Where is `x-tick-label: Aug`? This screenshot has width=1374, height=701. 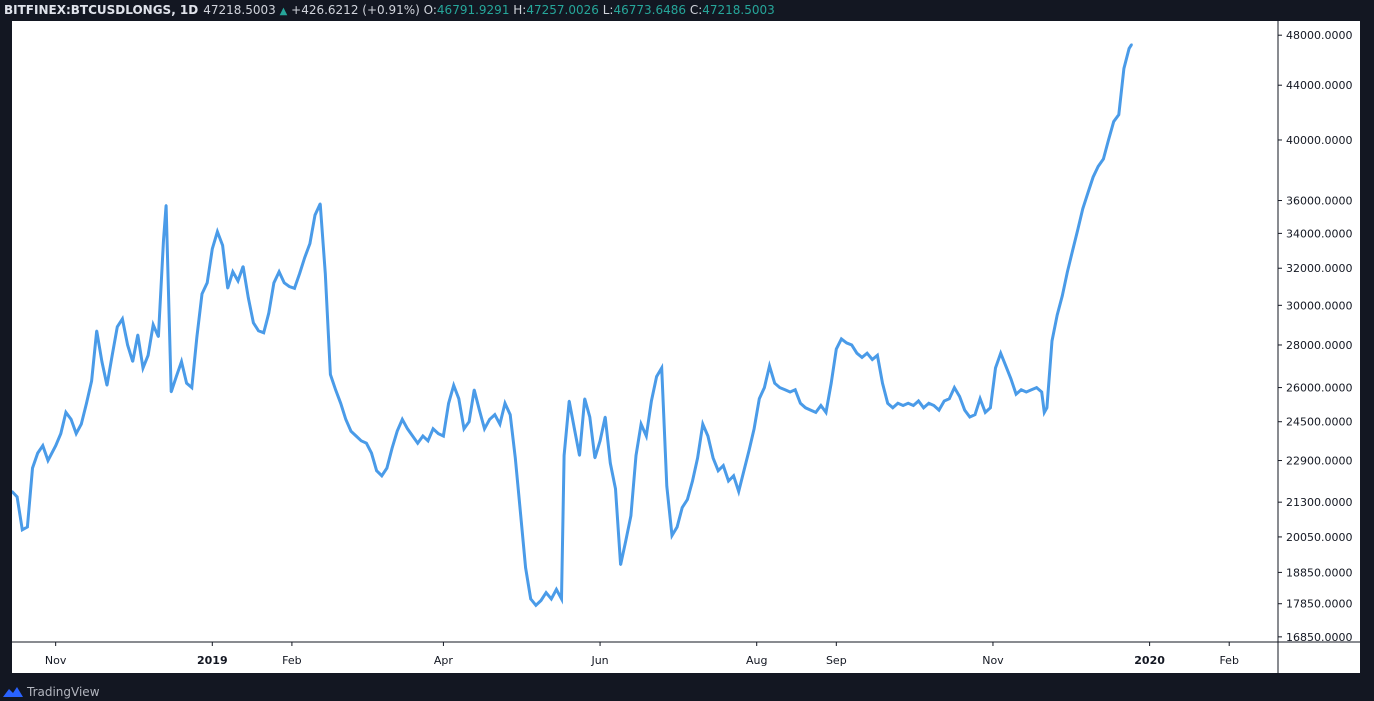
x-tick-label: Aug is located at coordinates (756, 660).